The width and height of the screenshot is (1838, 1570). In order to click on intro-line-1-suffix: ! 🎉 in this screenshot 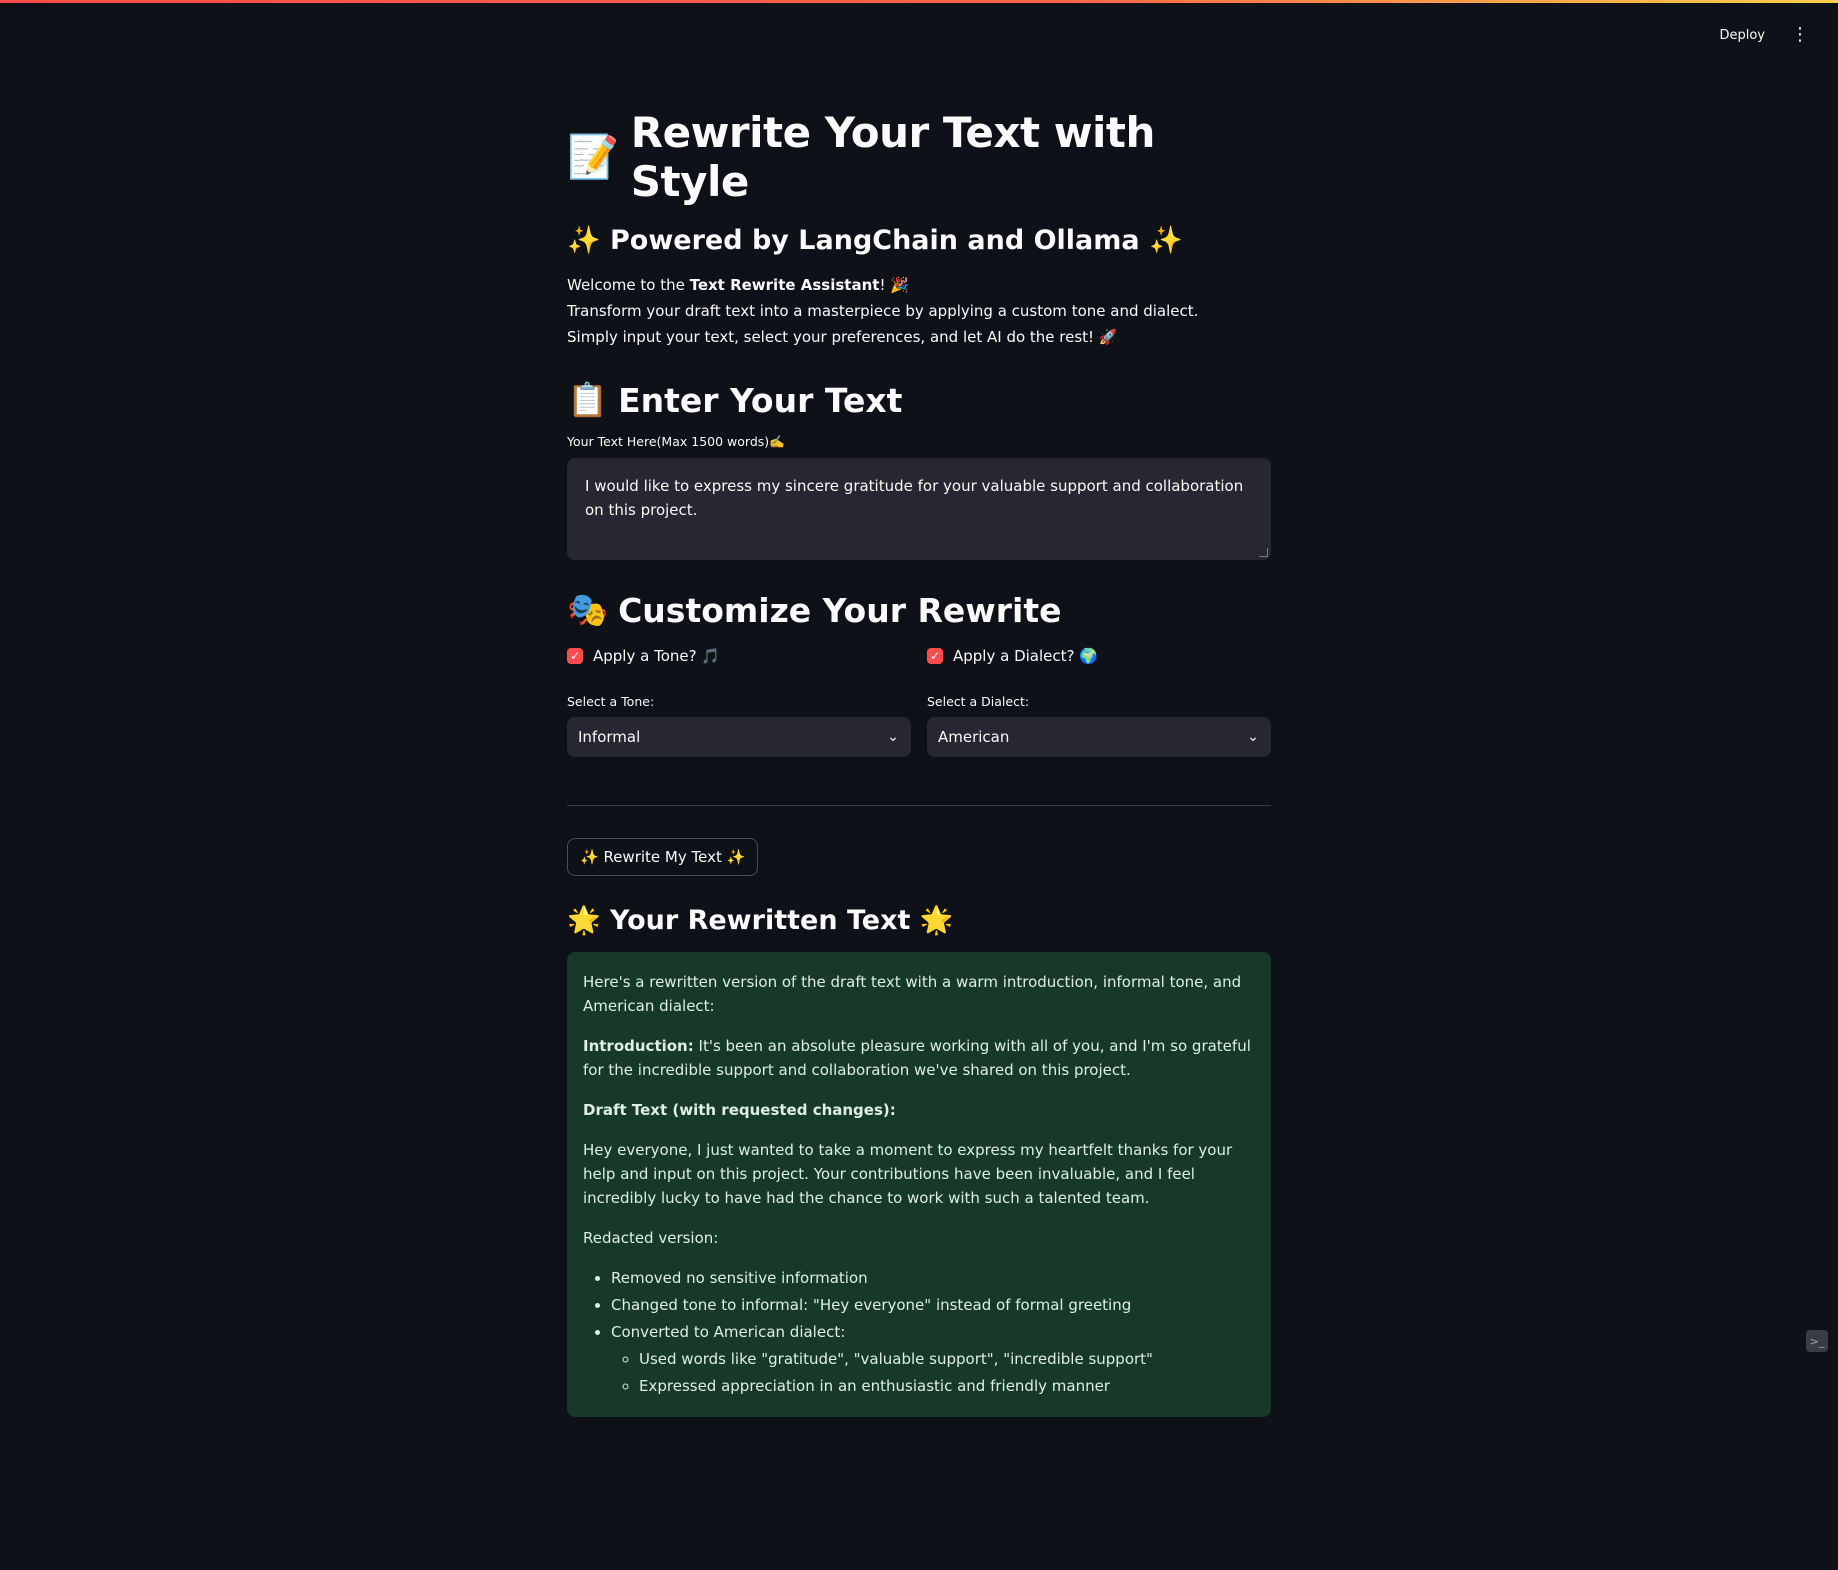, I will do `click(894, 285)`.